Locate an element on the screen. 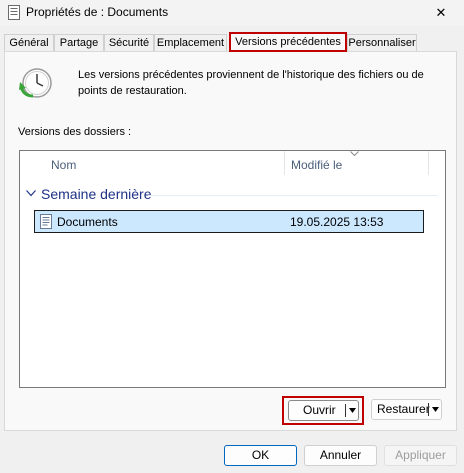  tab-label: Partage is located at coordinates (79, 43).